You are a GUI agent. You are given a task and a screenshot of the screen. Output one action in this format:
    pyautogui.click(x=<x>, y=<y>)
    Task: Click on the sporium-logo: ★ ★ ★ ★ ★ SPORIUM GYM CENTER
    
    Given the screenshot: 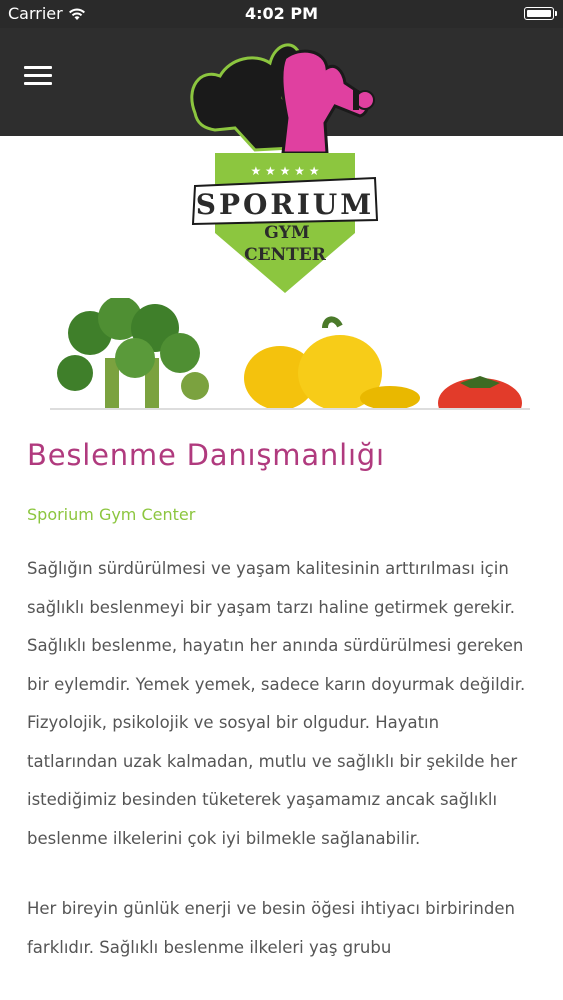 What is the action you would take?
    pyautogui.click(x=280, y=163)
    